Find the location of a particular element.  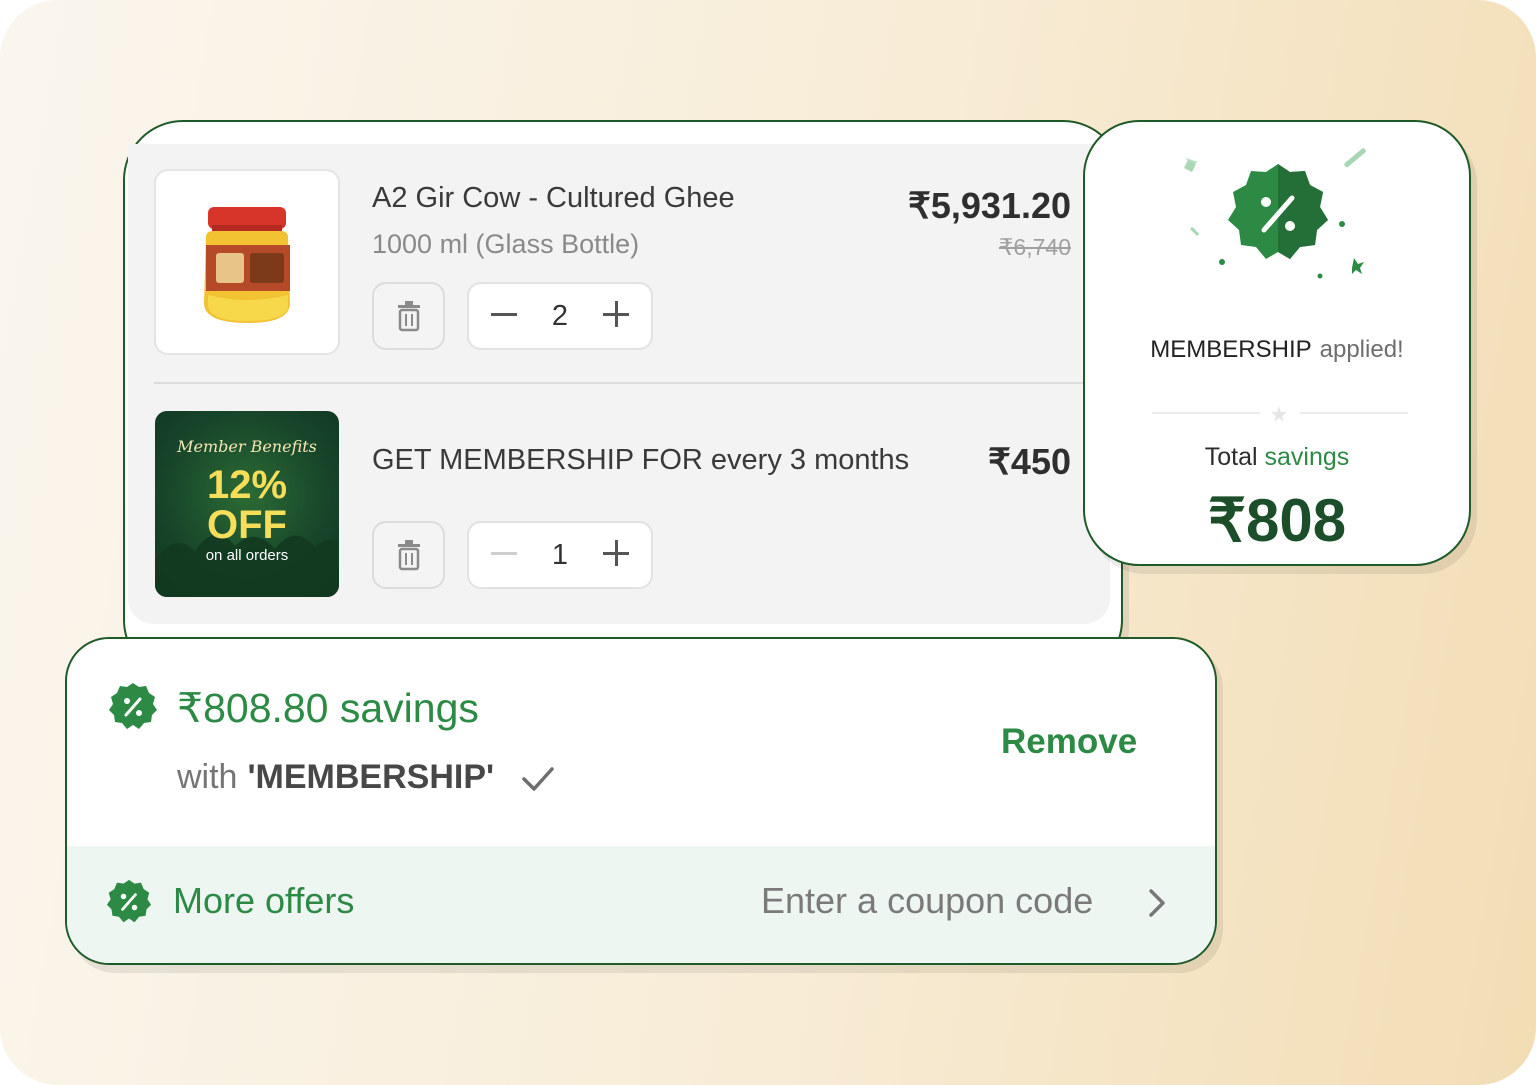

savings-code-line: with 'MEMBERSHIP' is located at coordinates (366, 777).